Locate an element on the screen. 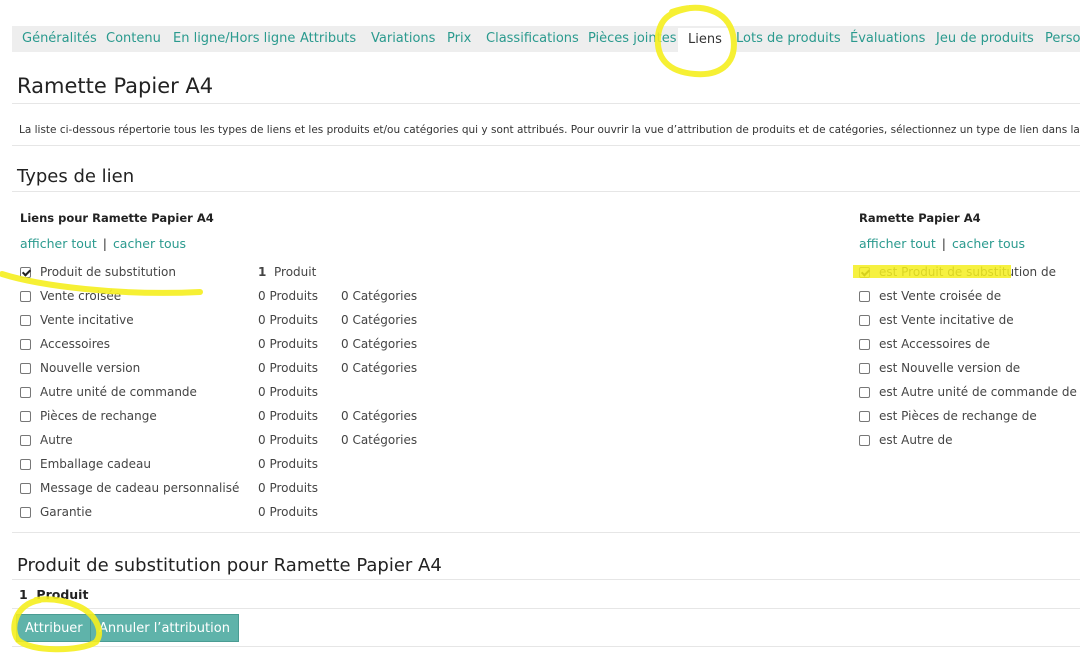 This screenshot has width=1080, height=654. tab-variations: Variations is located at coordinates (403, 39).